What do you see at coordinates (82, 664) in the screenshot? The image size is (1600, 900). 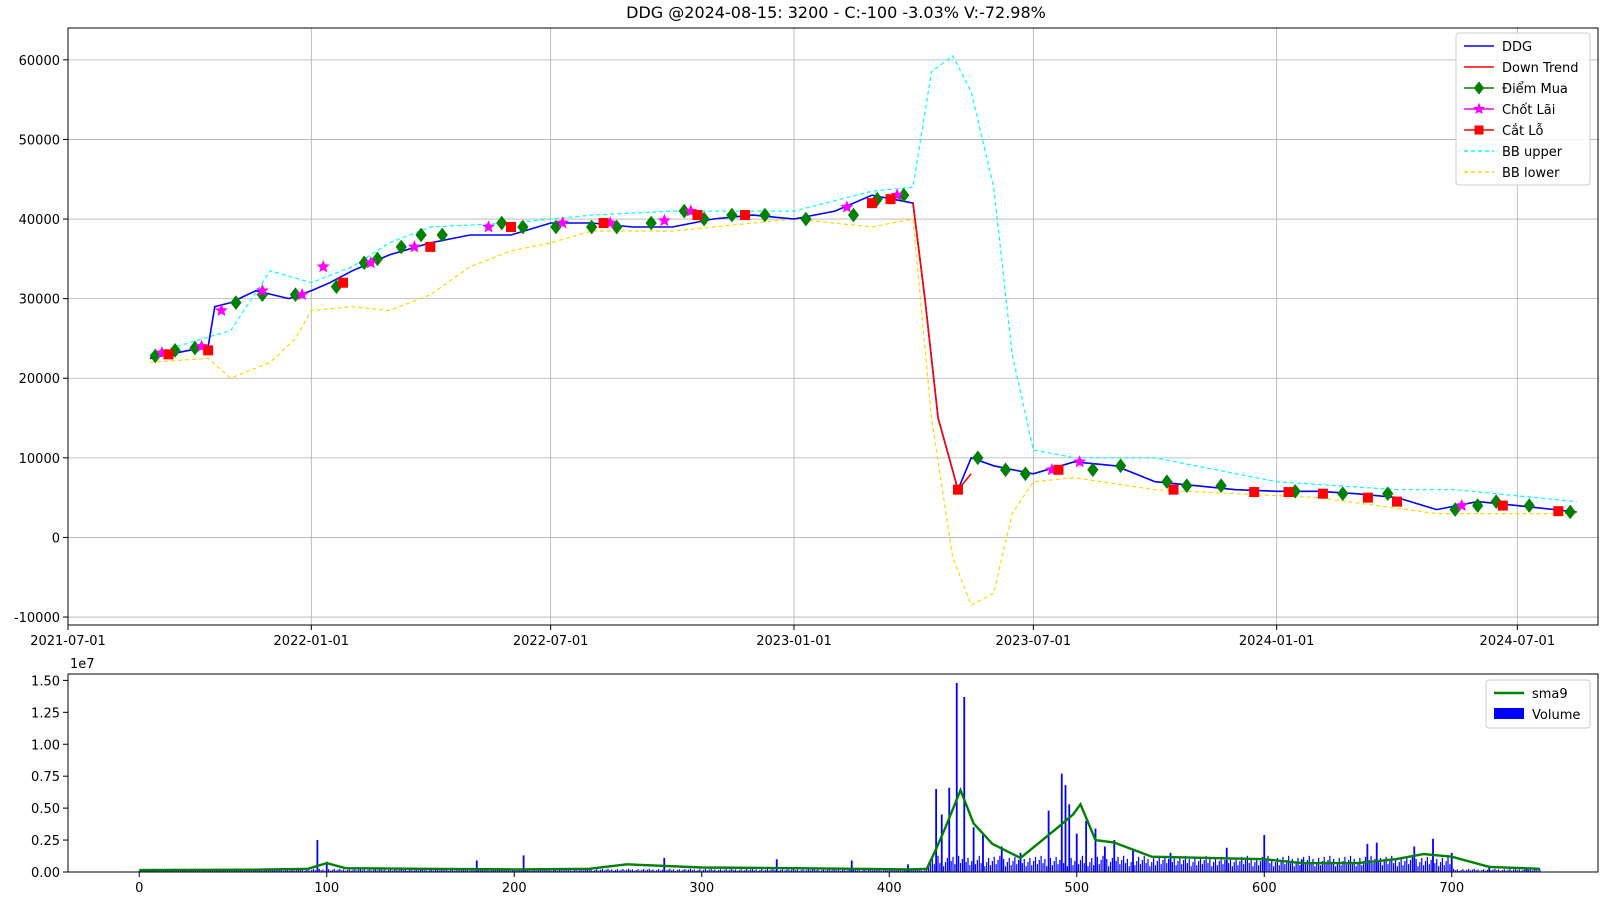 I see `volume-scale-label: 1e7` at bounding box center [82, 664].